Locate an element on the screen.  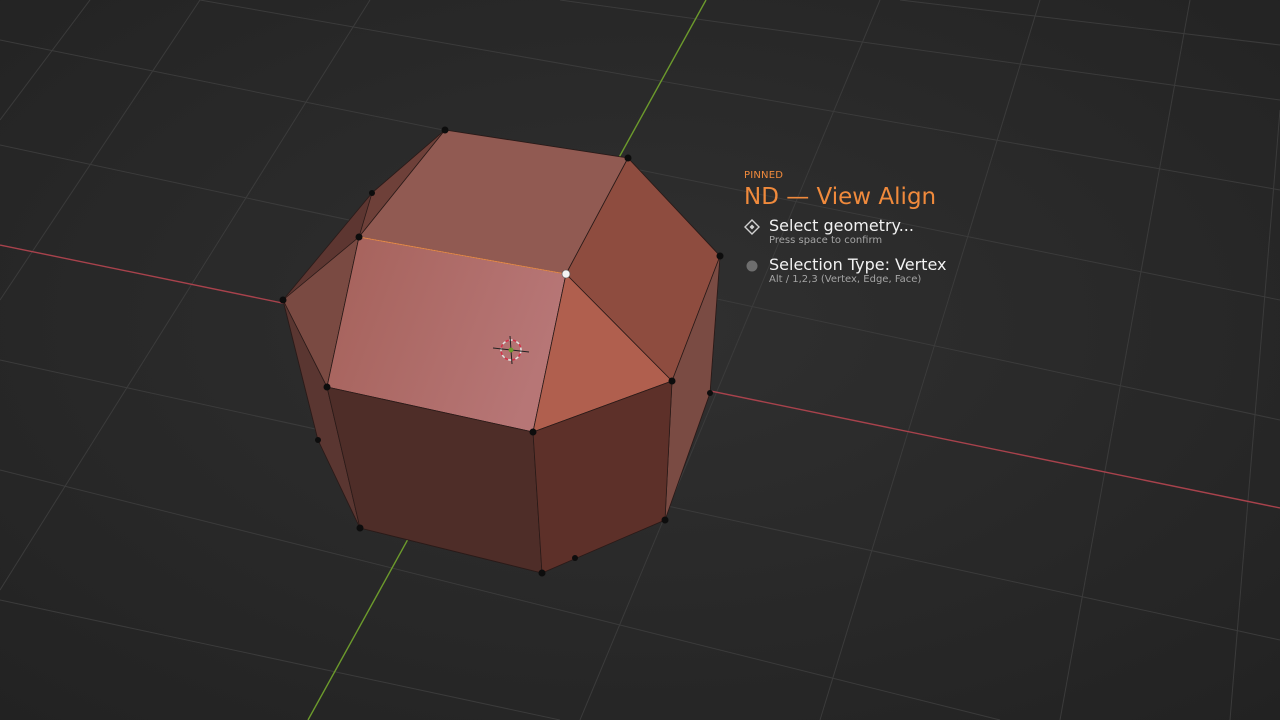
diamond-select-icon is located at coordinates (752, 227).